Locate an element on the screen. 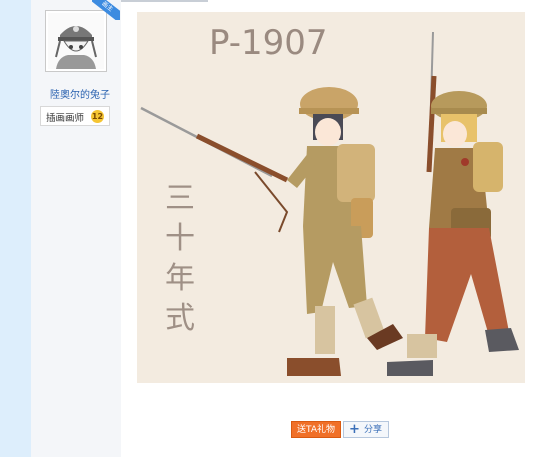  badge-ribbon: 画主 is located at coordinates (106, 10).